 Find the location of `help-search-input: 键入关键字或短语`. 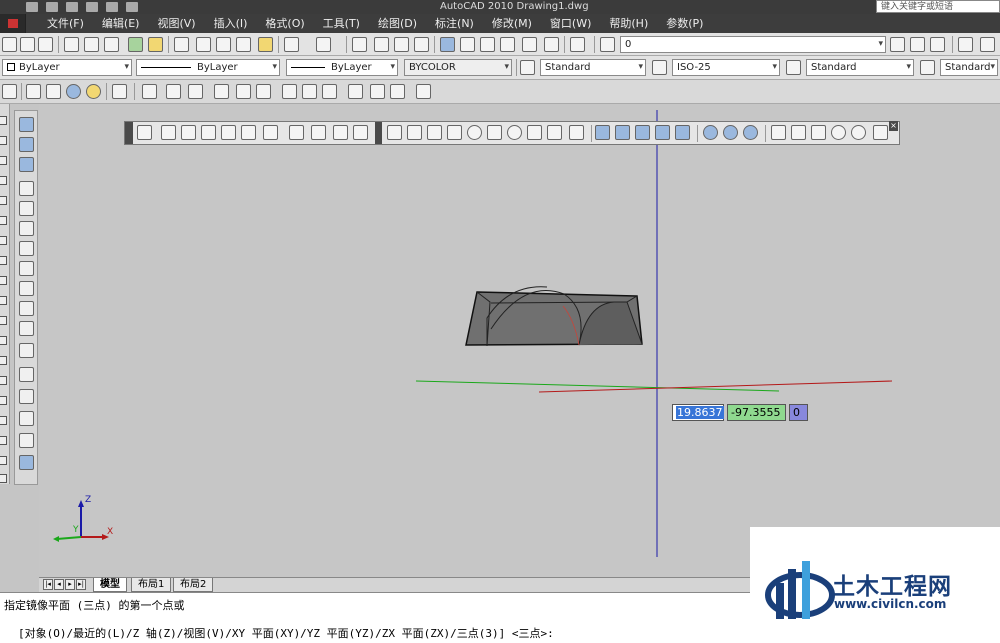

help-search-input: 键入关键字或短语 is located at coordinates (938, 6).